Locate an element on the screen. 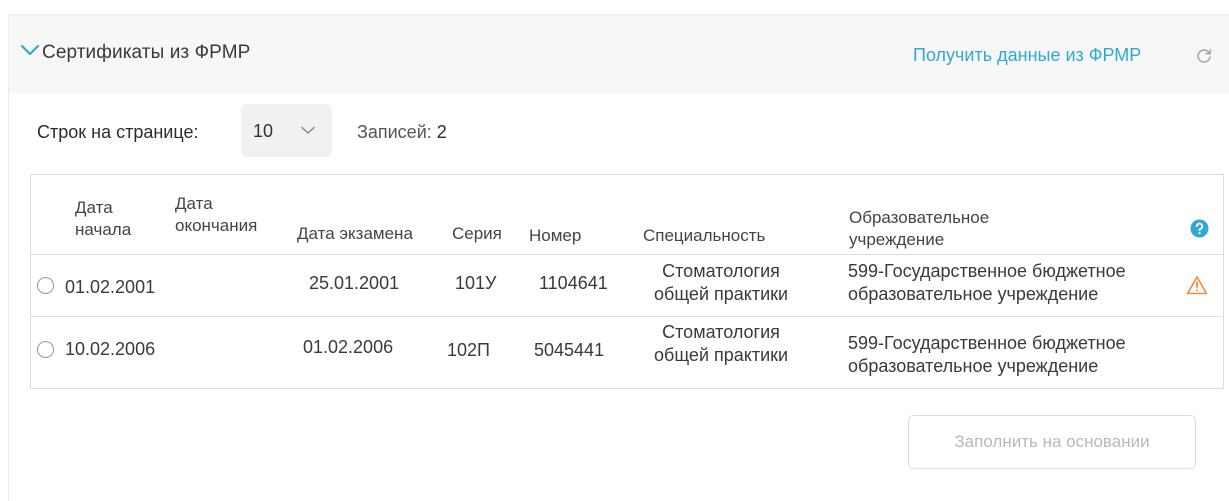 This screenshot has width=1229, height=501. cell-start-date: 01.02.2001 is located at coordinates (110, 287).